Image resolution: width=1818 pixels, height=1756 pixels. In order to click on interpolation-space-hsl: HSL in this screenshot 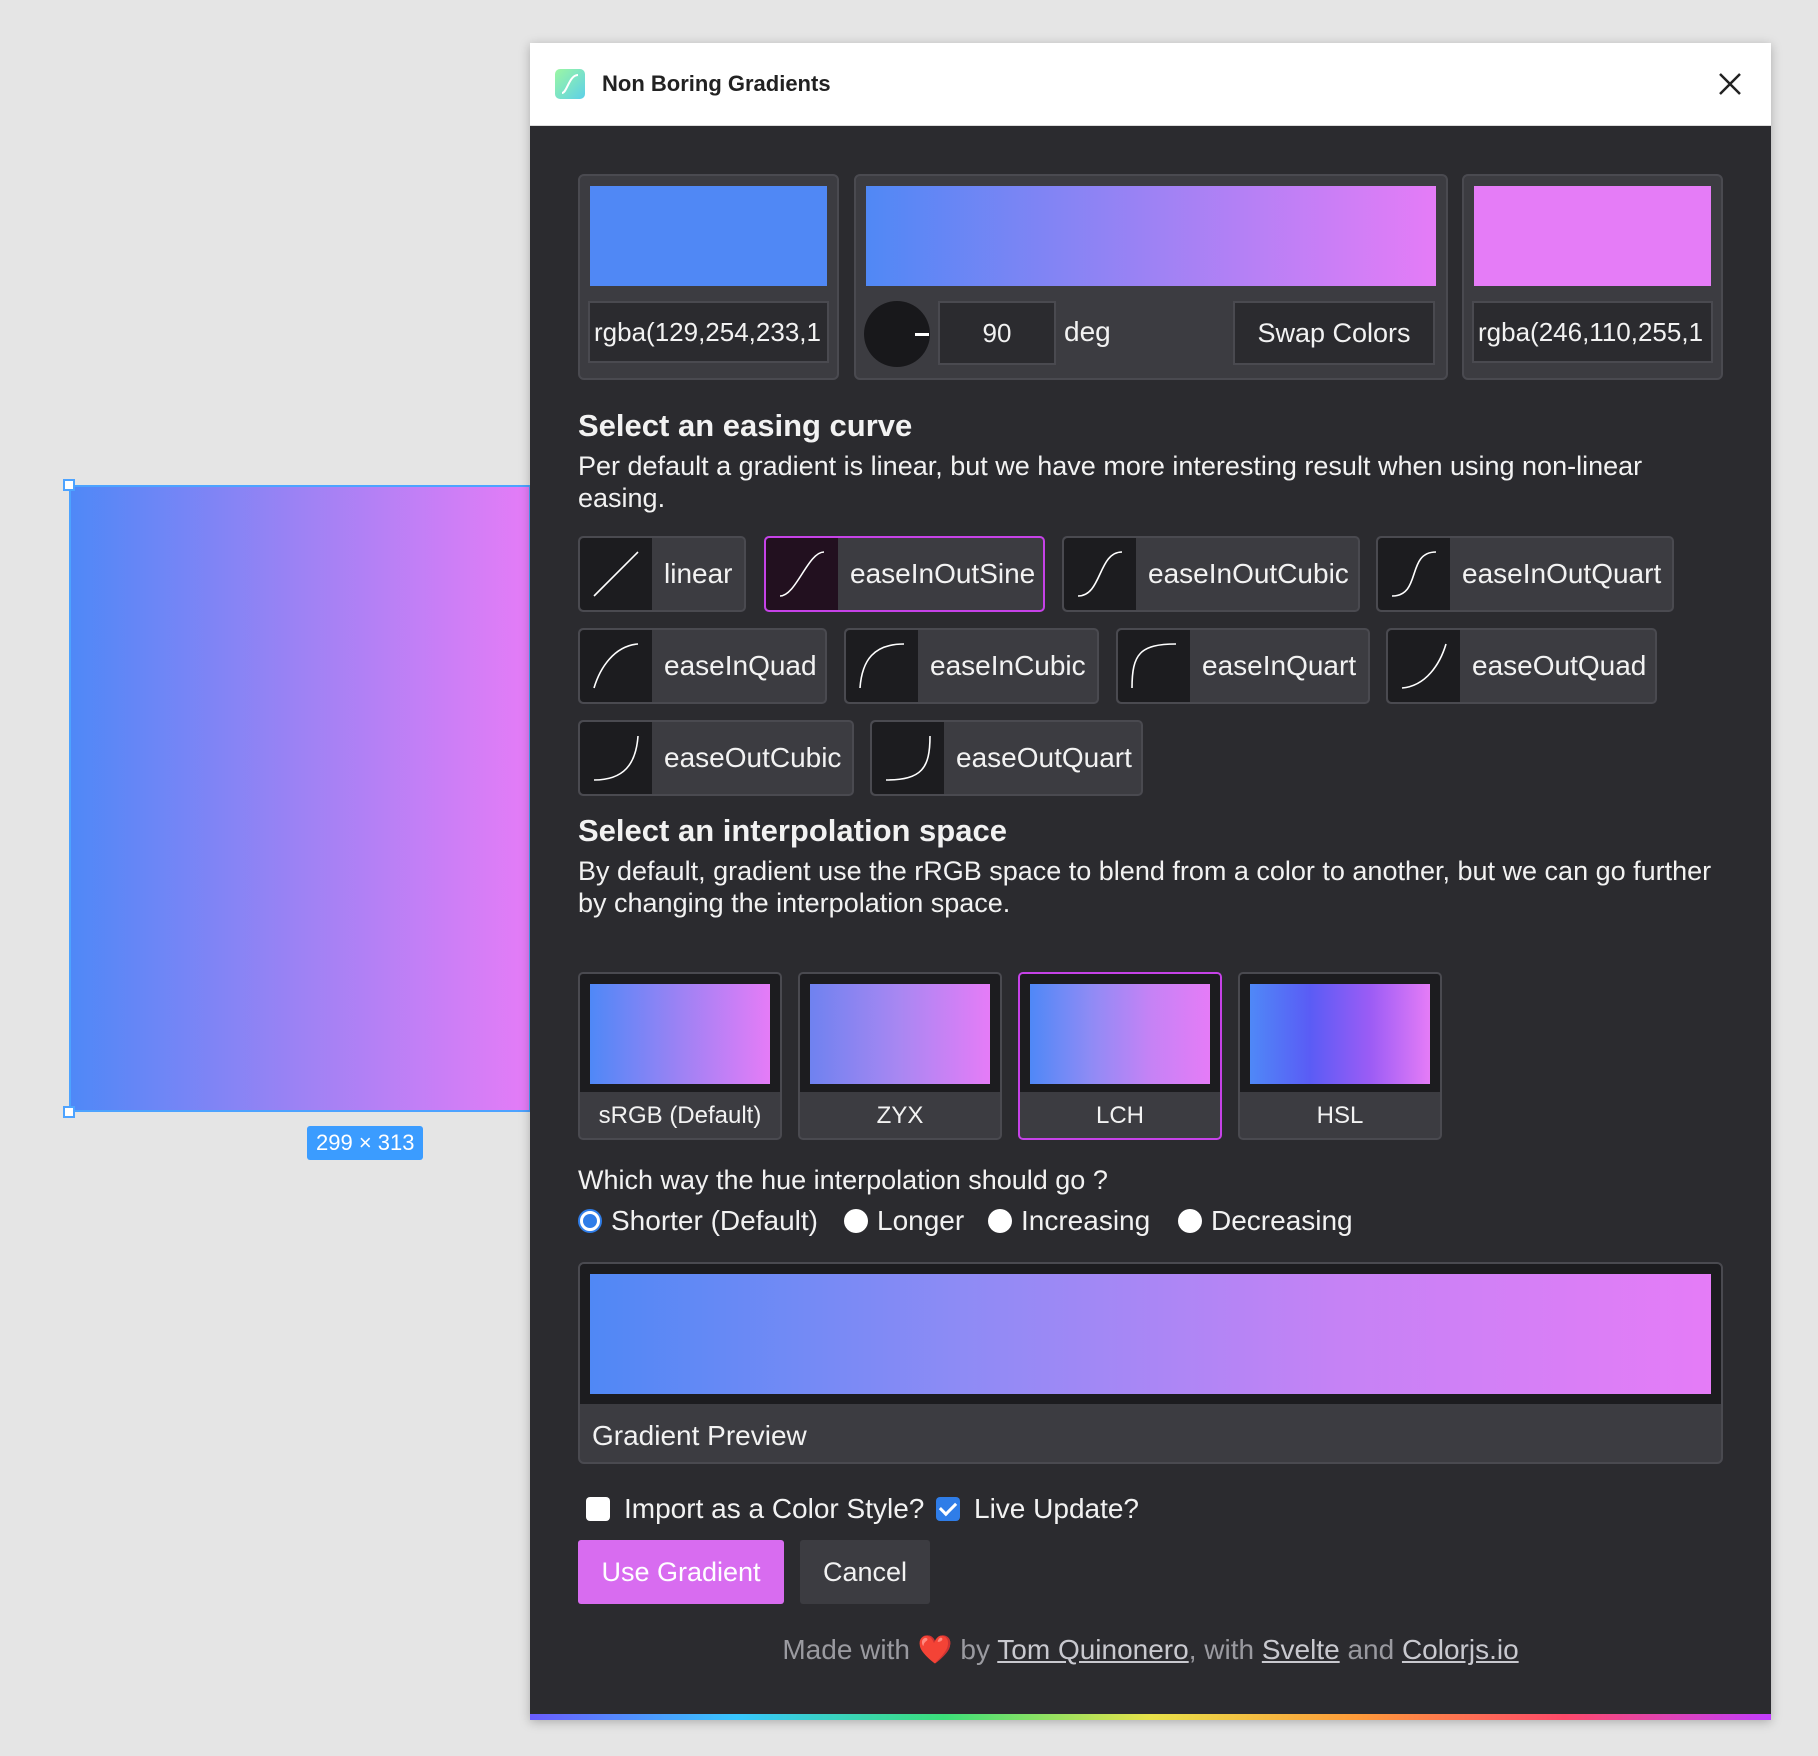, I will do `click(1340, 1056)`.